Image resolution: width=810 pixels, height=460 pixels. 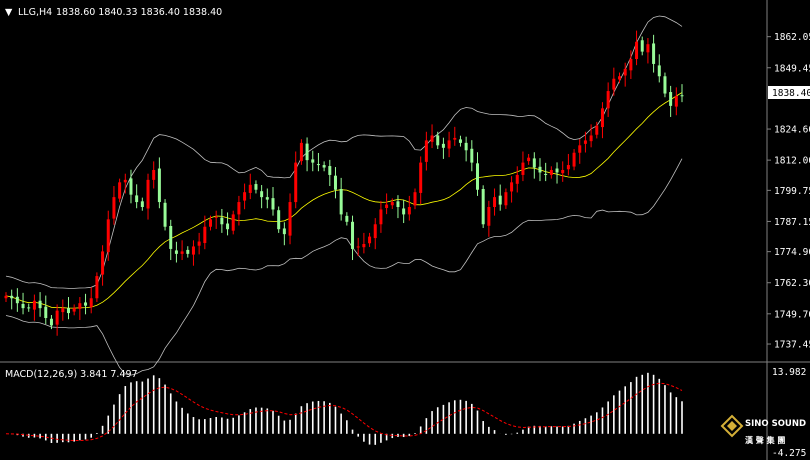 I want to click on price-tick-label: 1862.05, so click(x=792, y=37).